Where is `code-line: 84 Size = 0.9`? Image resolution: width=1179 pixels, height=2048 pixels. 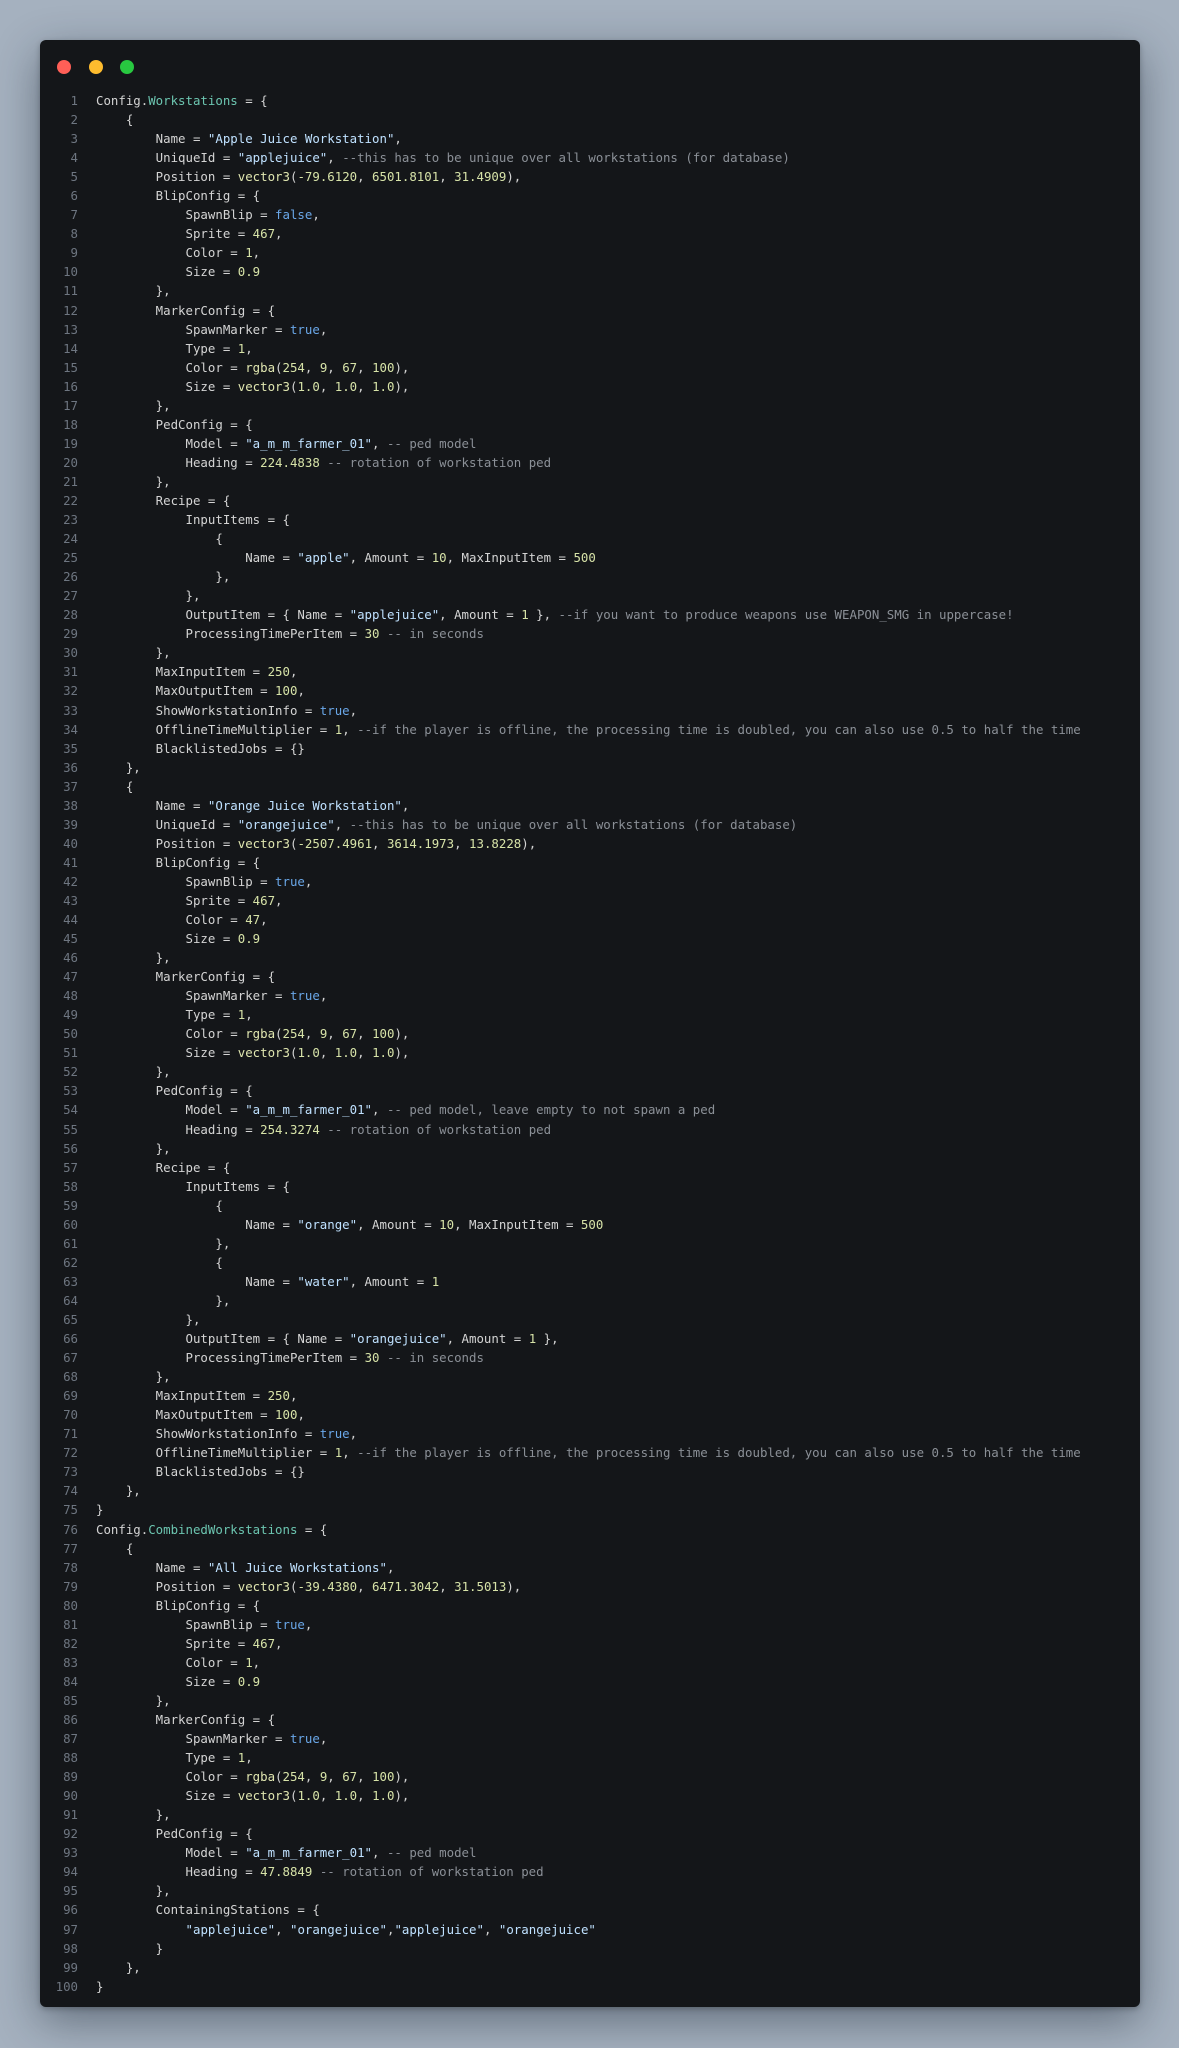
code-line: 84 Size = 0.9 is located at coordinates (590, 1681).